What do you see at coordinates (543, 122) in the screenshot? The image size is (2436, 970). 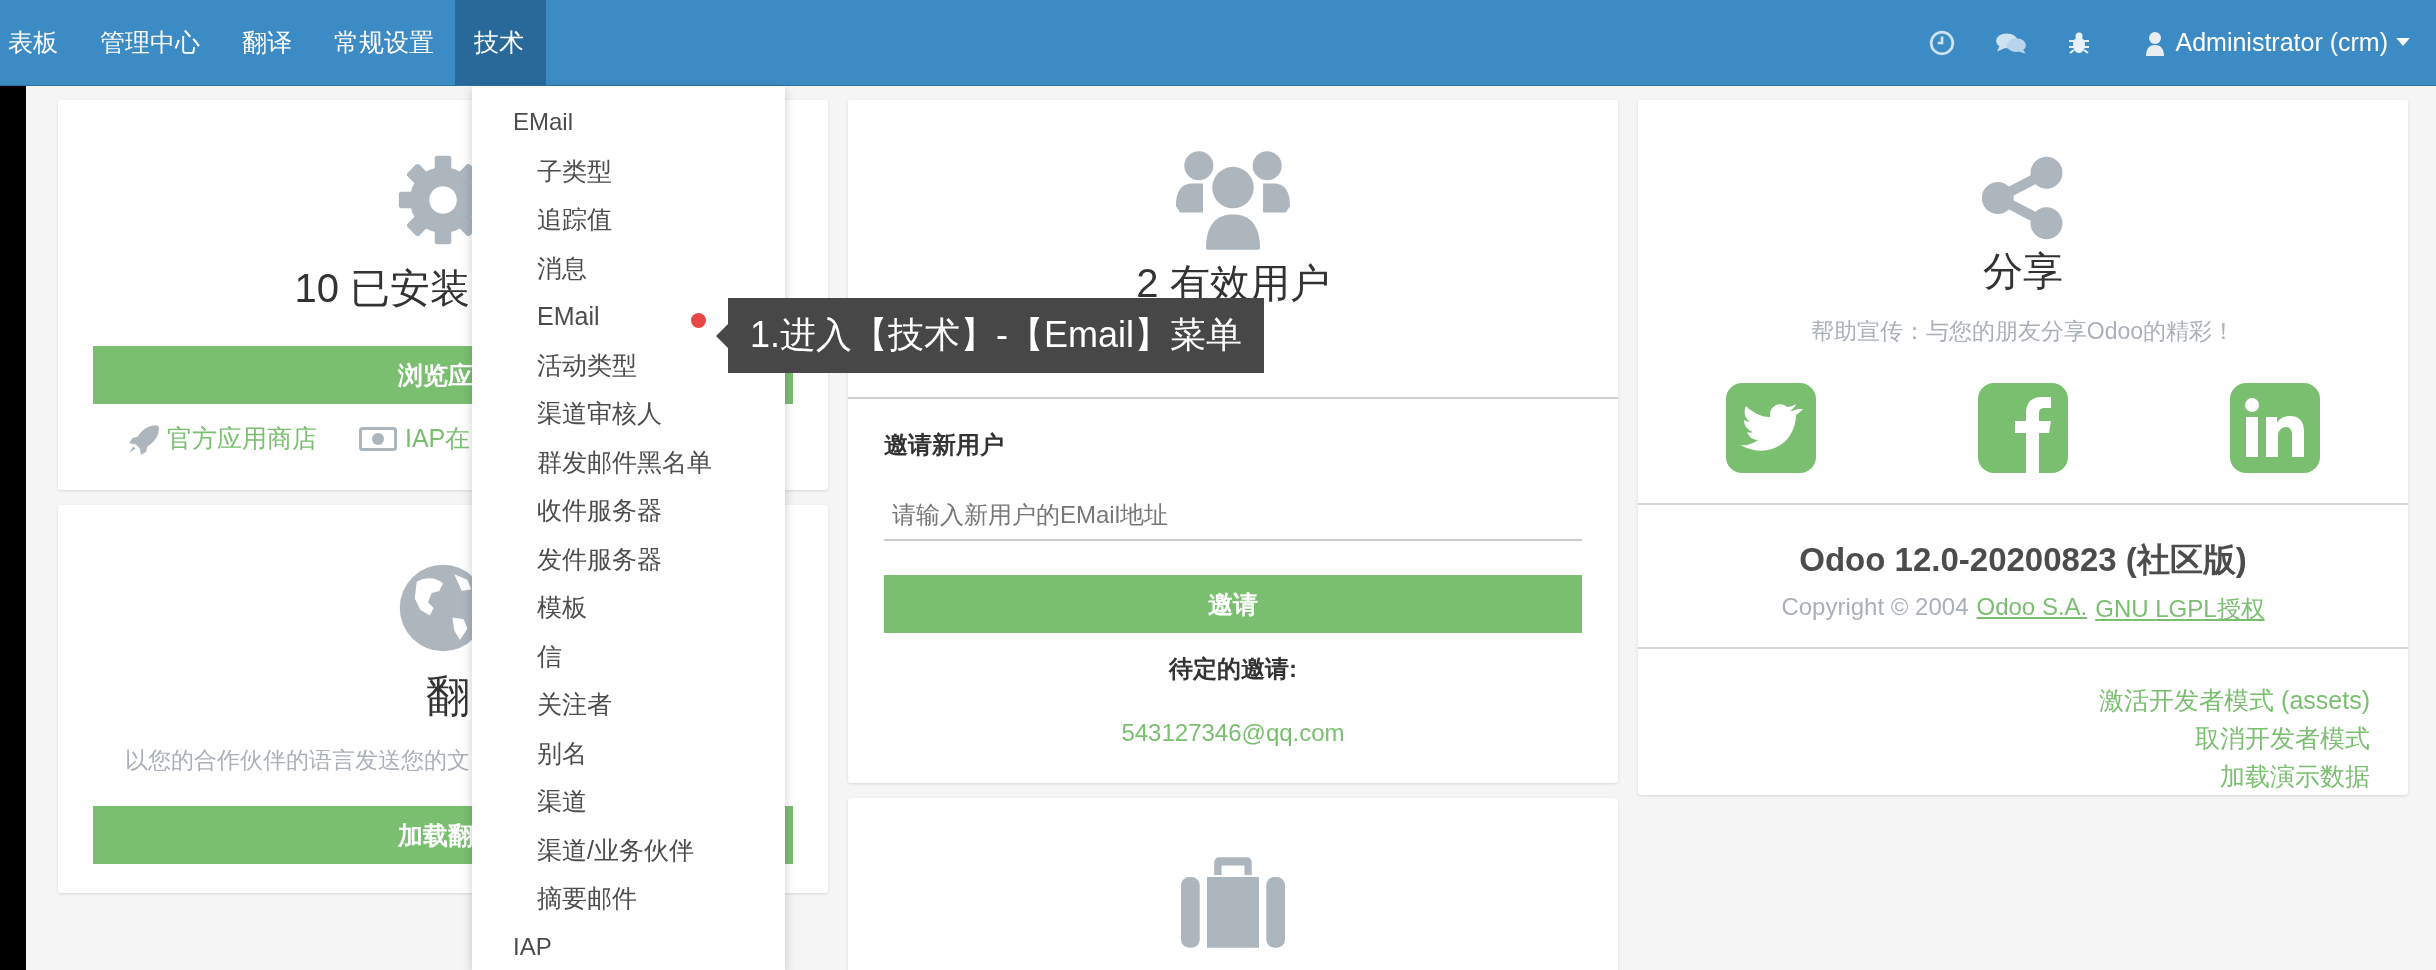 I see `menu-section-header: EMail` at bounding box center [543, 122].